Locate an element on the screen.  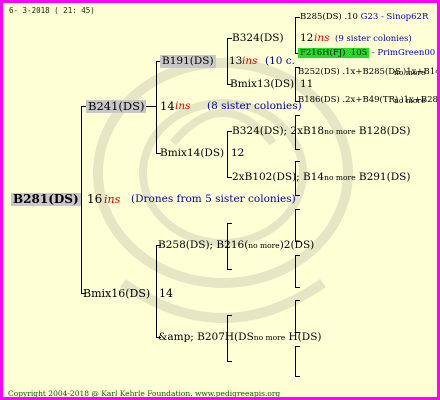
ds-branch-line is located at coordinates (227, 154).